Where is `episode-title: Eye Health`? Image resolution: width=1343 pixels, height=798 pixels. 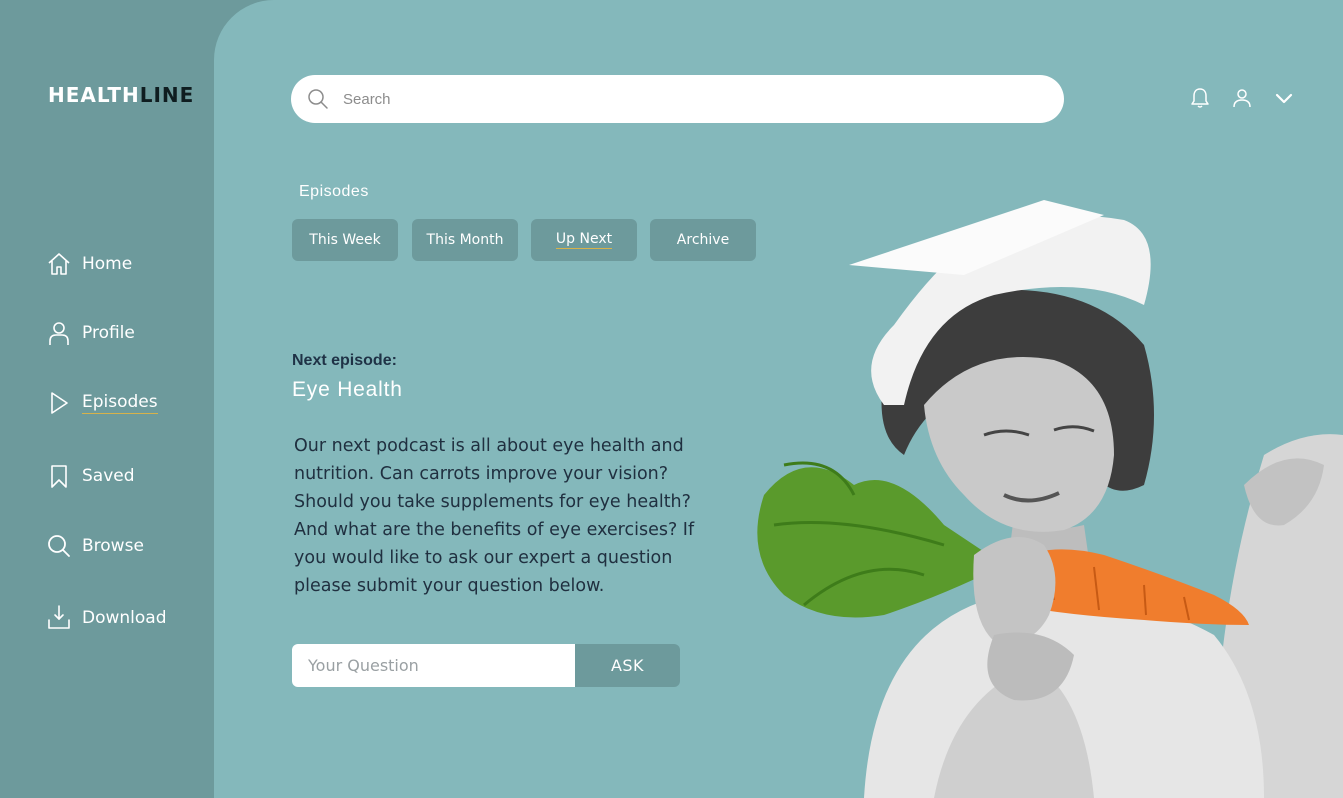
episode-title: Eye Health is located at coordinates (347, 389).